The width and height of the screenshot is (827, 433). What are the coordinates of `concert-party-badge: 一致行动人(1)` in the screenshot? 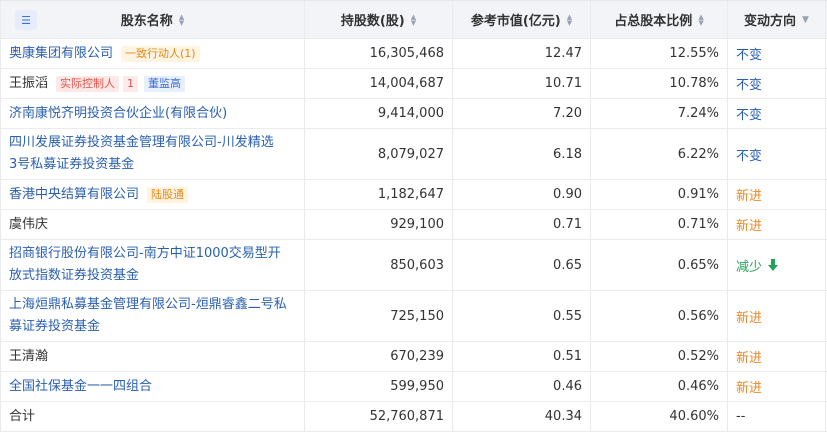 It's located at (160, 53).